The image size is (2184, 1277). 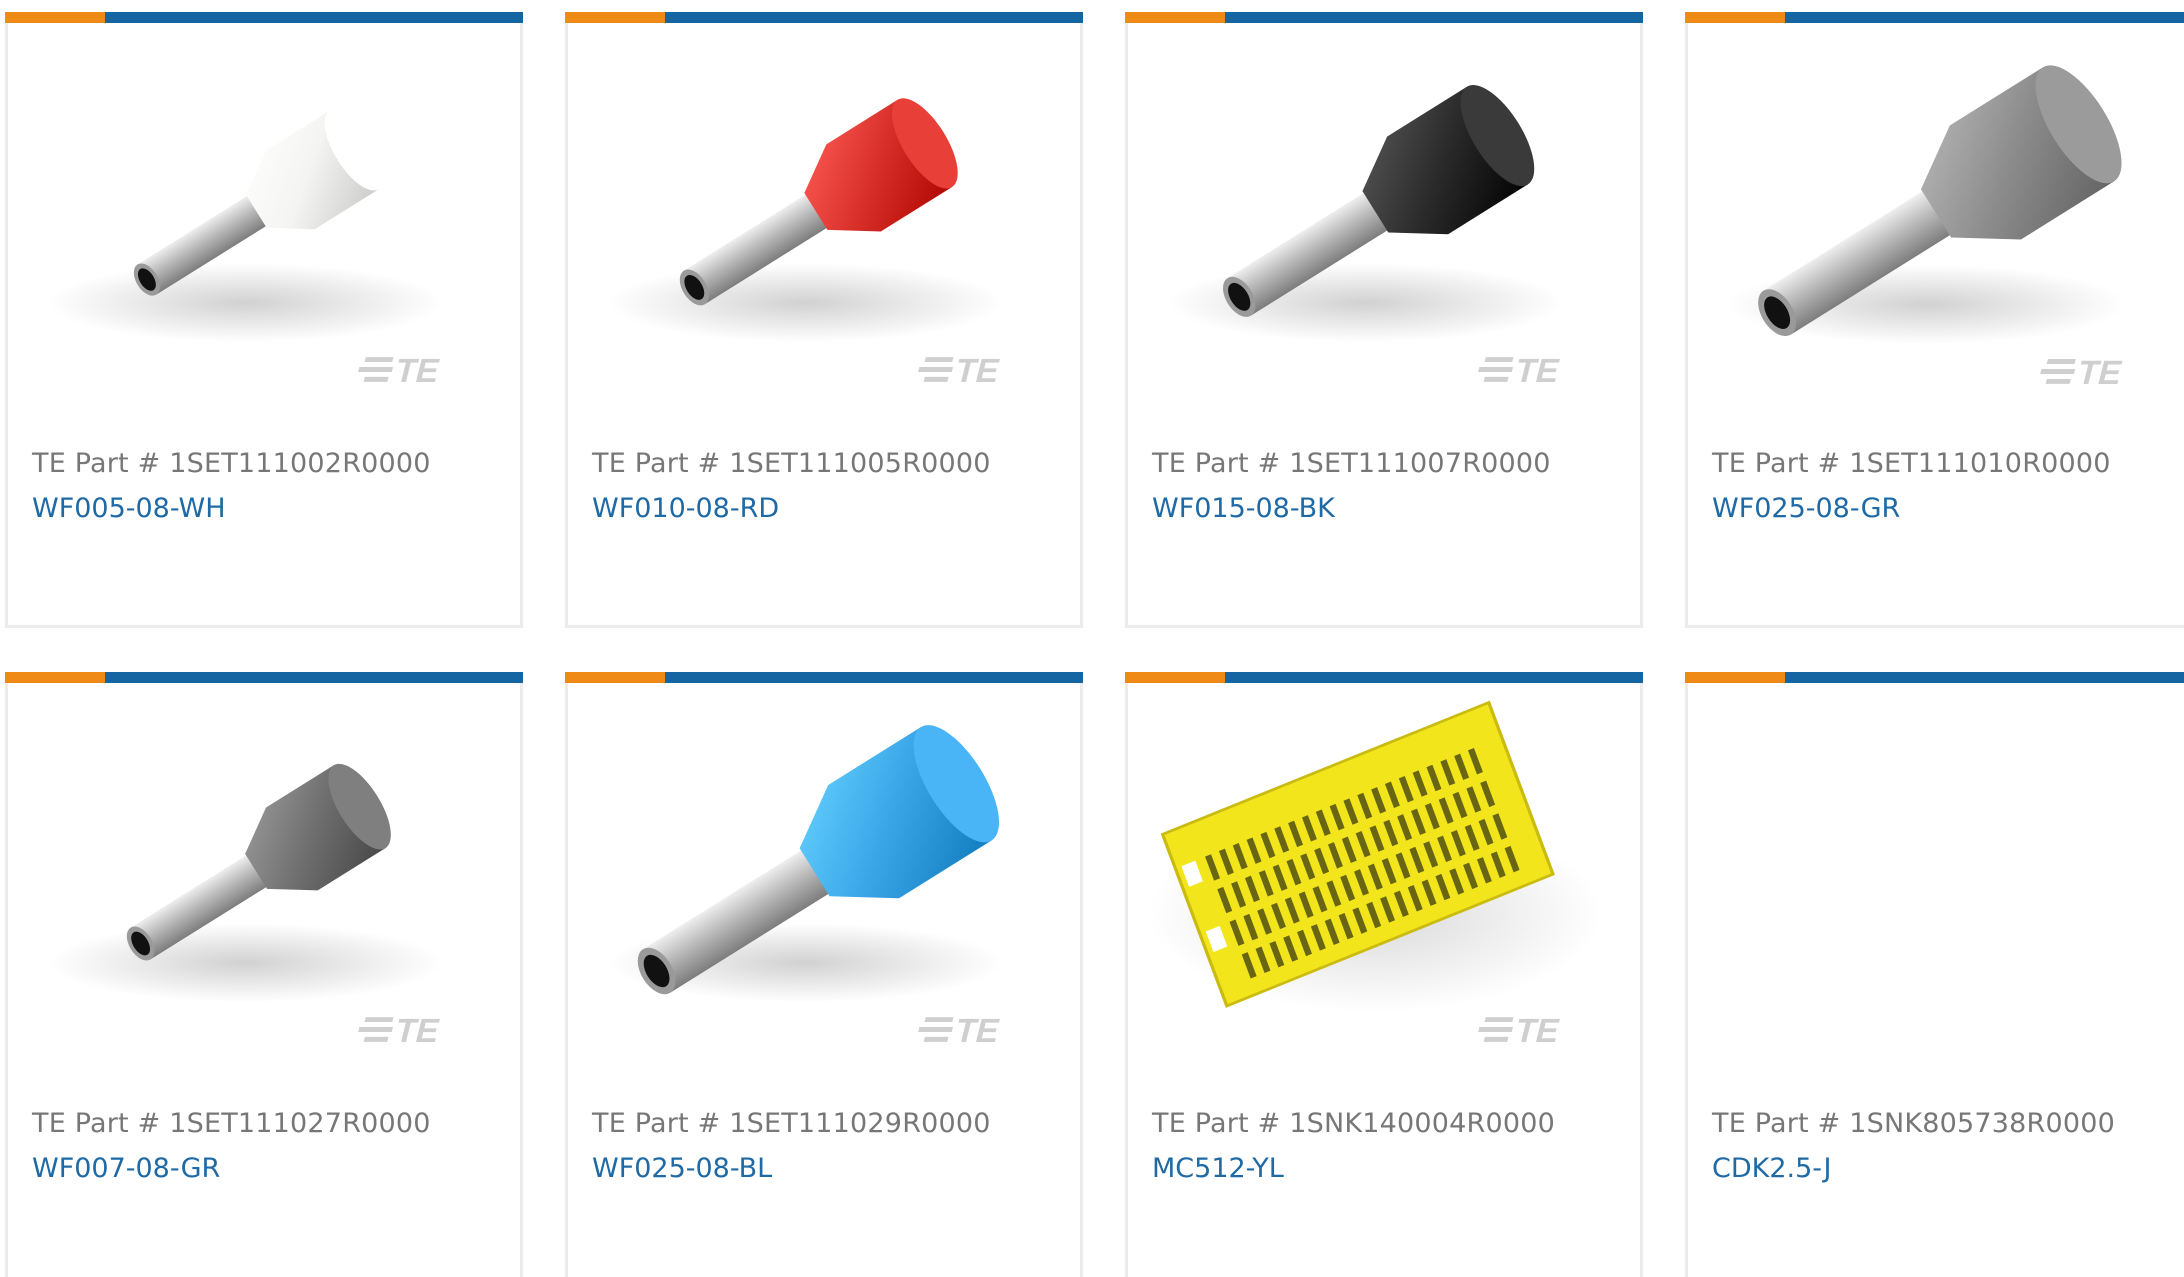 I want to click on part-number: TE Part # 1SET111027R0000, so click(x=231, y=1123).